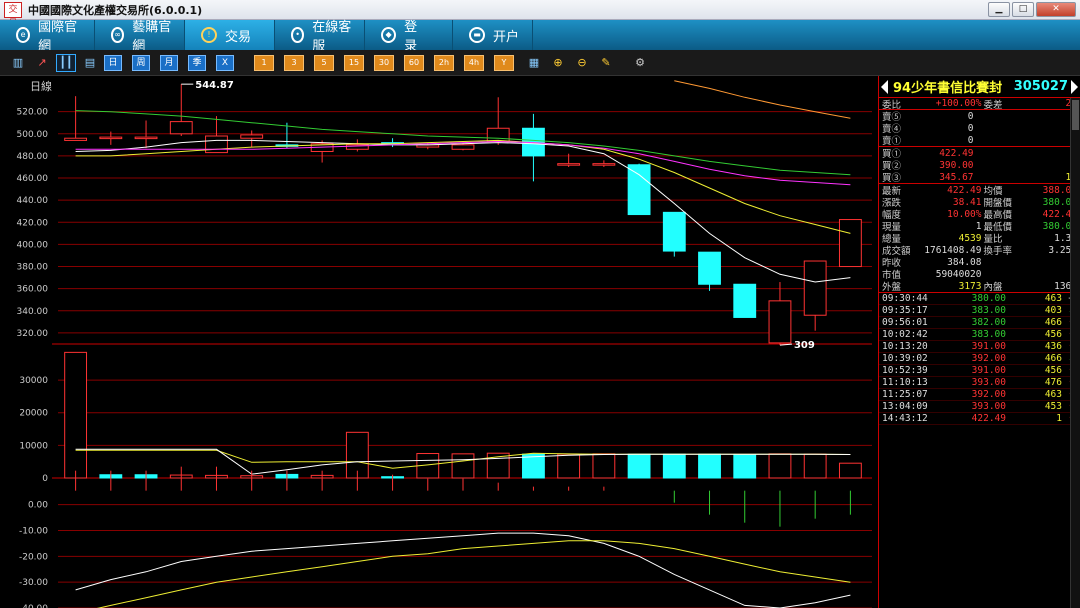 This screenshot has height=608, width=1080. I want to click on tick-price: 391.00, so click(988, 370).